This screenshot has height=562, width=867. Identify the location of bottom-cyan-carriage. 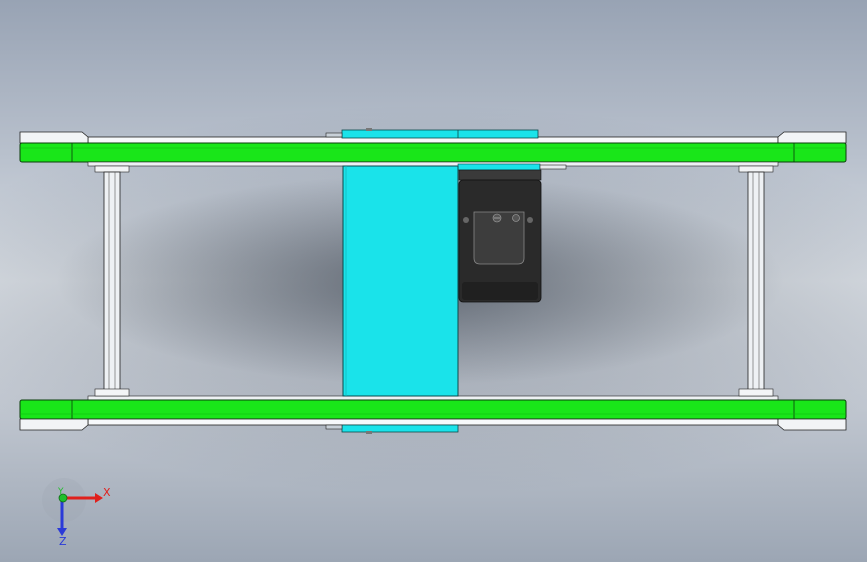
(400, 428).